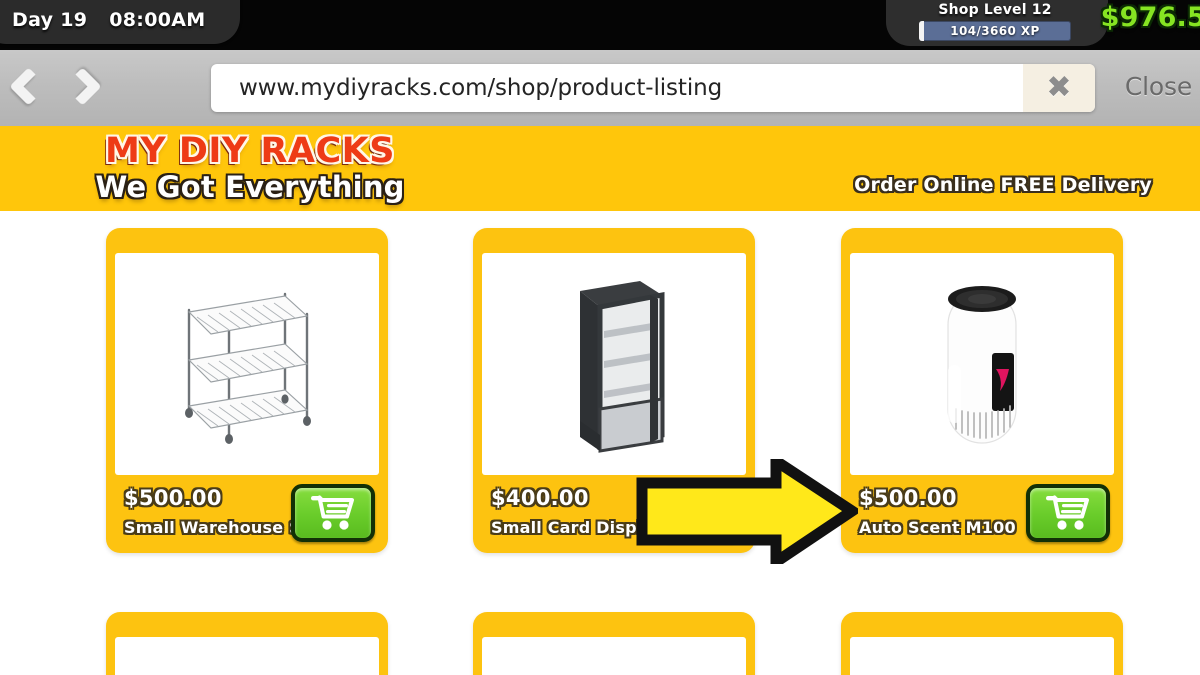  I want to click on product-card-auto-scent-m100: $500.00 Auto Scent M100, so click(982, 390).